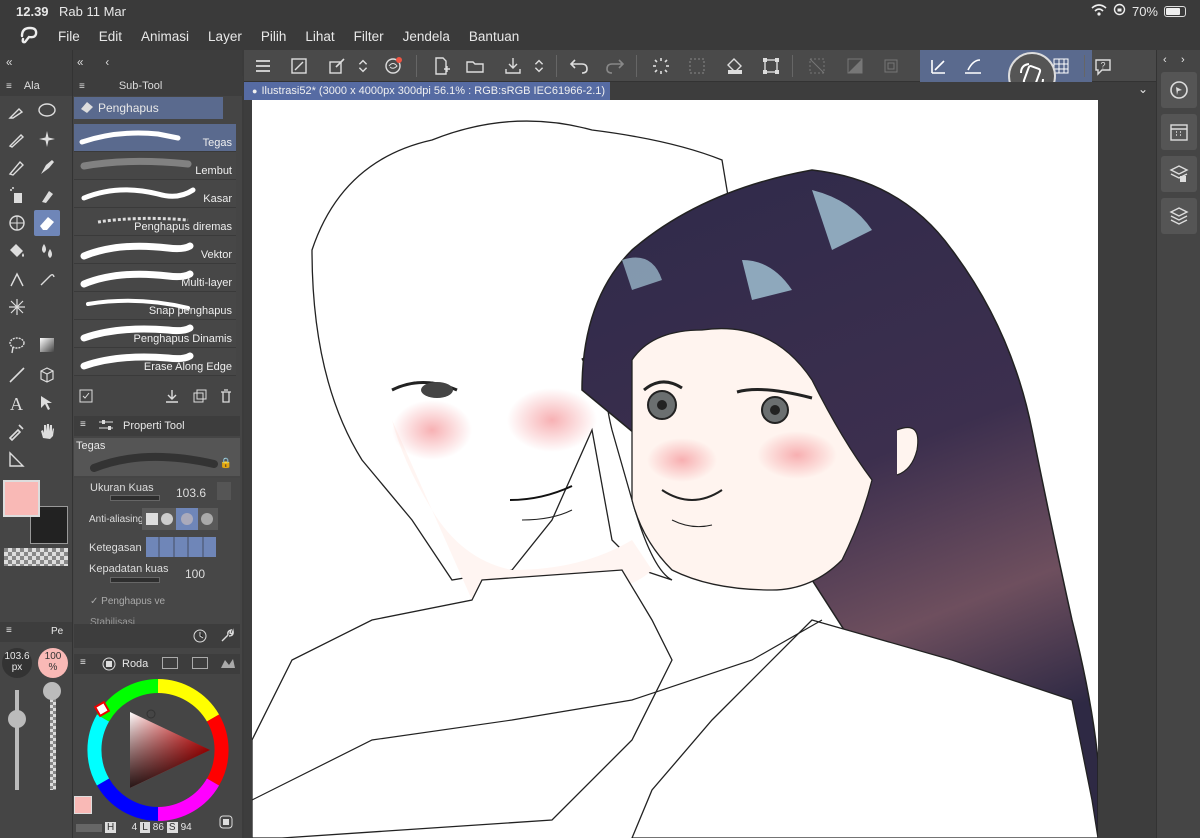  Describe the element at coordinates (135, 498) in the screenshot. I see `brush-size-track` at that location.